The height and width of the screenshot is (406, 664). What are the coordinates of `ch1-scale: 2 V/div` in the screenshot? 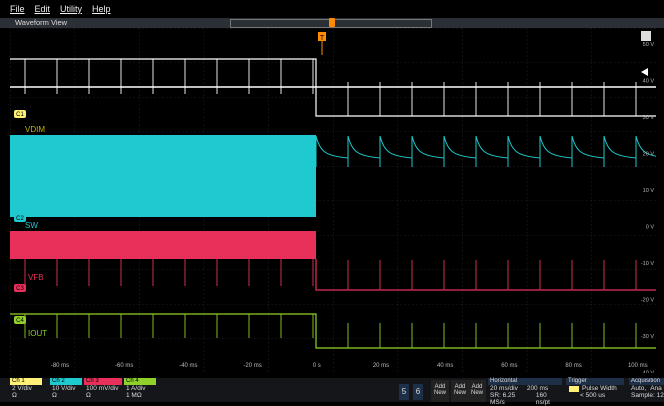 It's located at (22, 388).